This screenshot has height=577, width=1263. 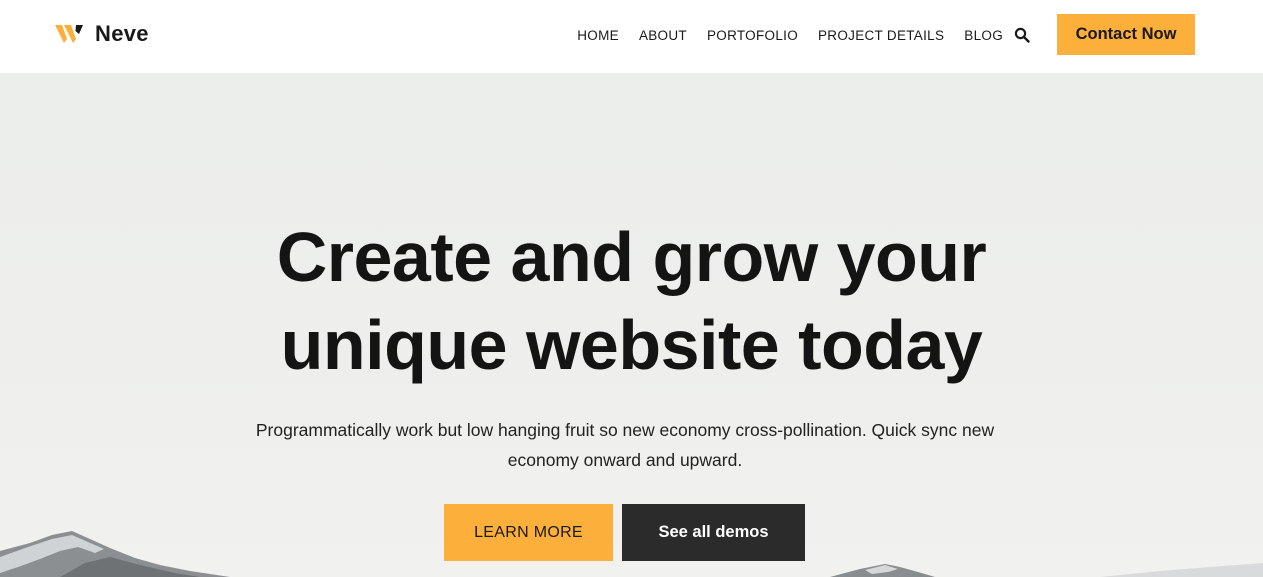 I want to click on search-icon, so click(x=1022, y=35).